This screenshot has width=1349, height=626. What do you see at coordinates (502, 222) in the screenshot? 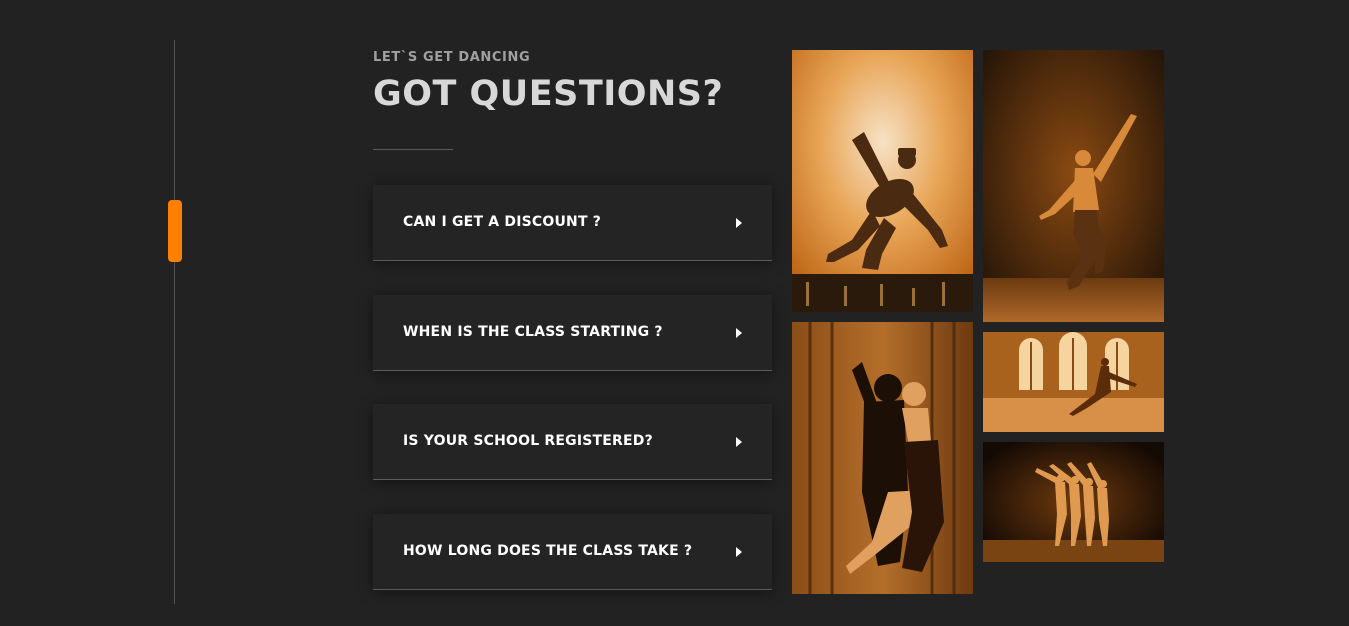
I see `faq-question: CAN I GET A DISCOUNT ?` at bounding box center [502, 222].